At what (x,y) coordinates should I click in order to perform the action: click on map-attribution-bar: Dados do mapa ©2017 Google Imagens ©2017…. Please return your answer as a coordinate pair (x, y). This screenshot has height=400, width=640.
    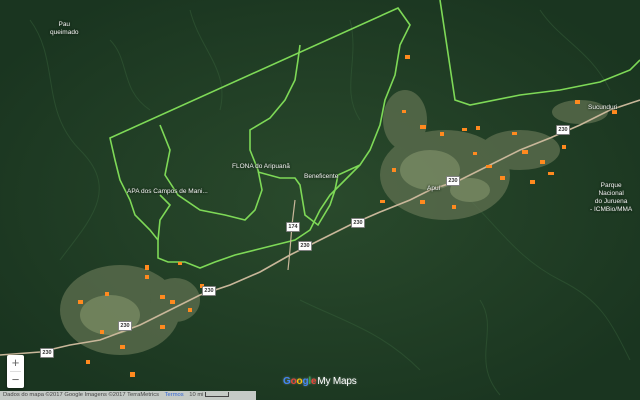
    Looking at the image, I should click on (128, 395).